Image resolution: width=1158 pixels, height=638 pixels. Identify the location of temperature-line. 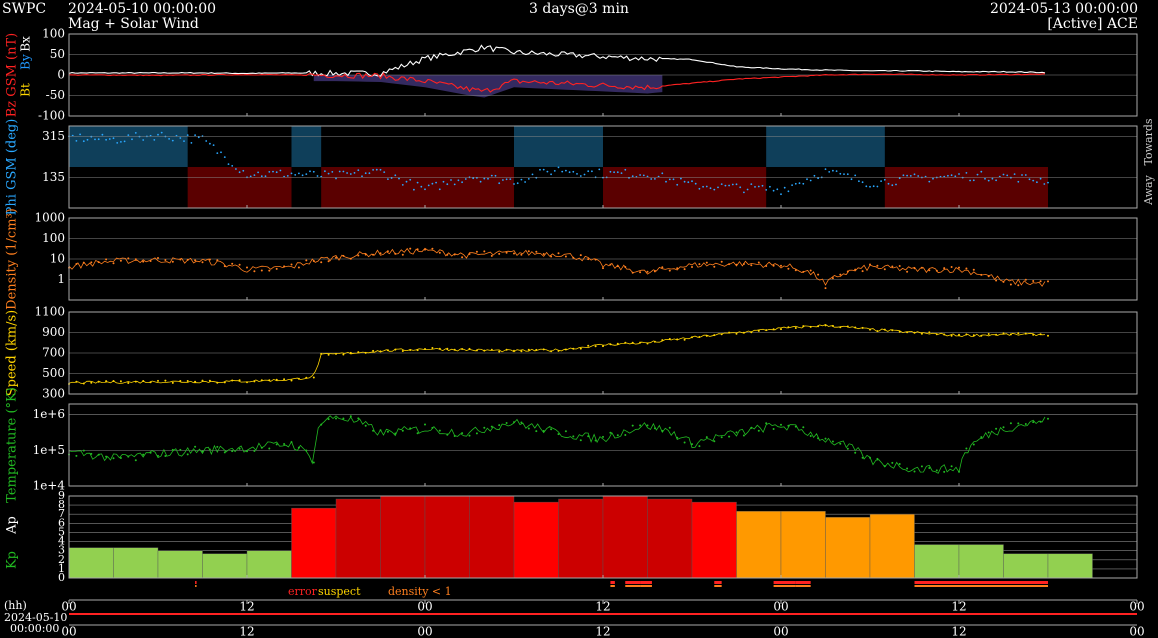
(557, 444).